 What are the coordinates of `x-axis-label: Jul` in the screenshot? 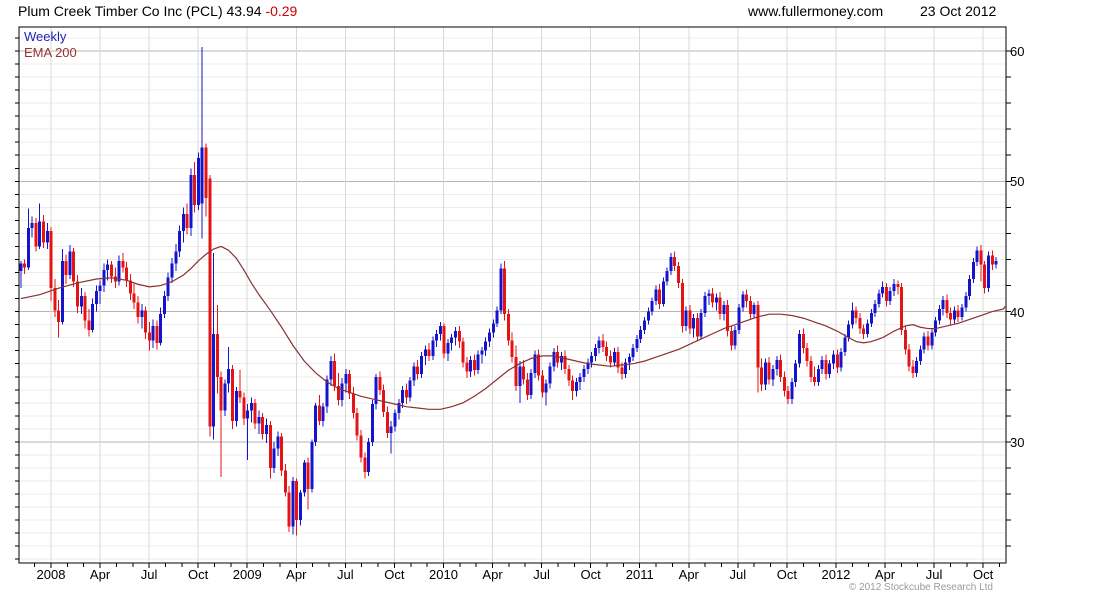 It's located at (934, 574).